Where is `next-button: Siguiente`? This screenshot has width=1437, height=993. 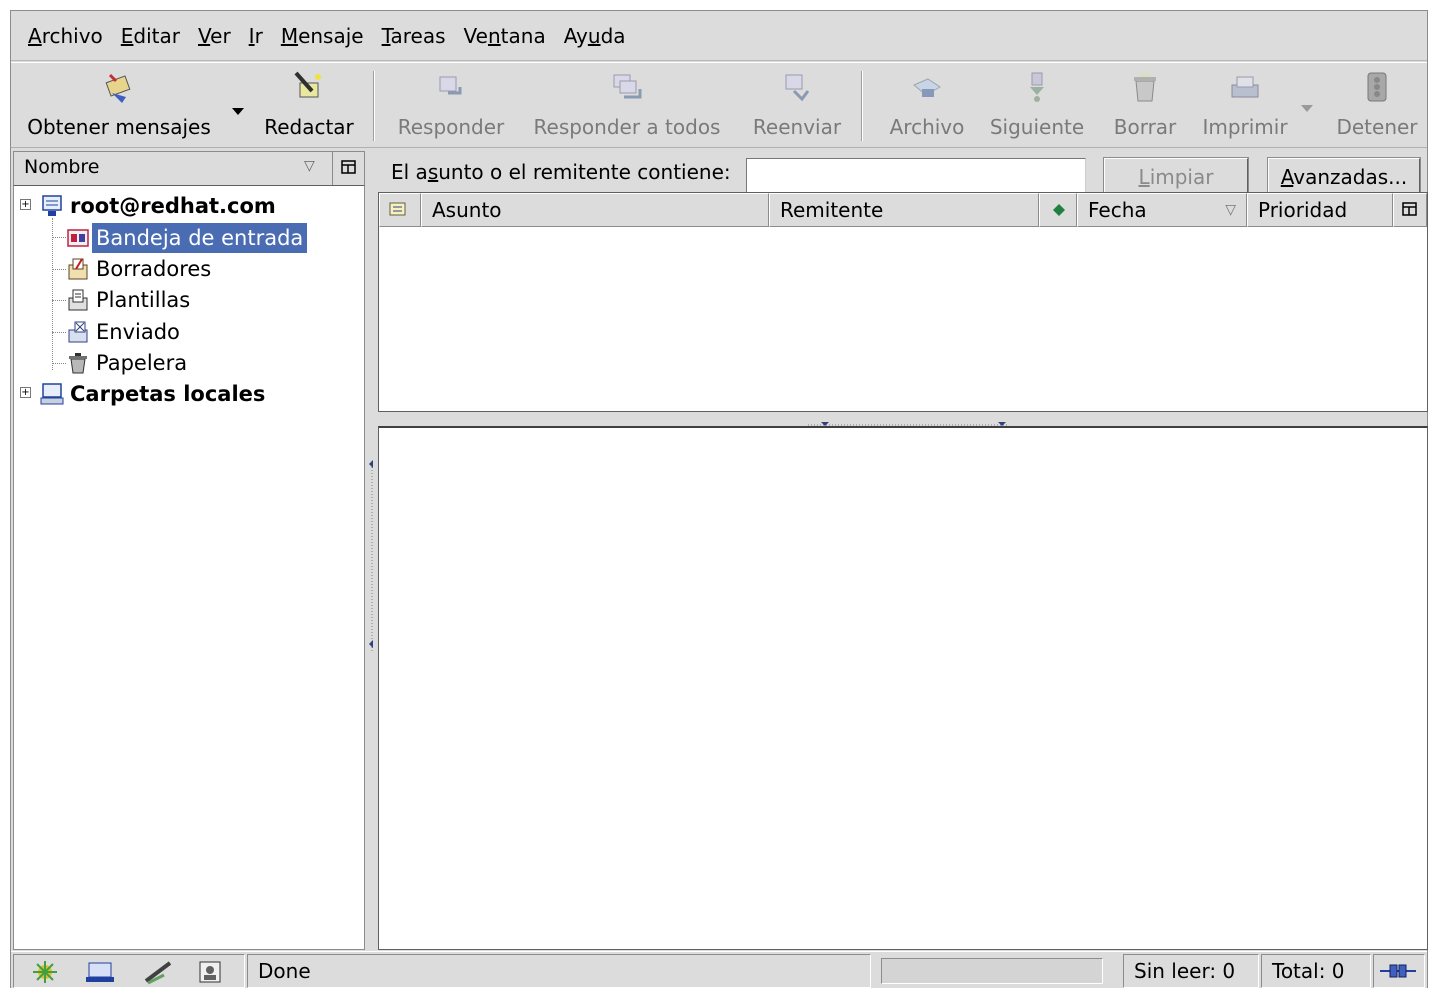 next-button: Siguiente is located at coordinates (1037, 106).